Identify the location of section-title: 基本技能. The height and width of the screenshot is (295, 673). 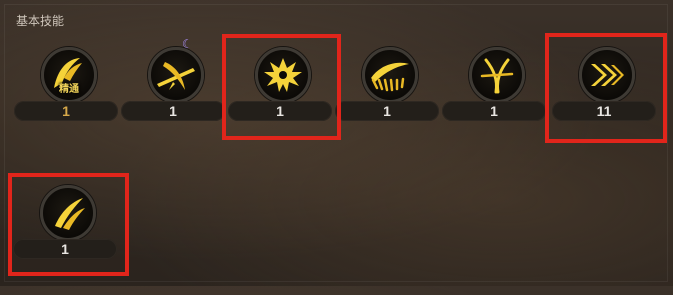
(40, 21).